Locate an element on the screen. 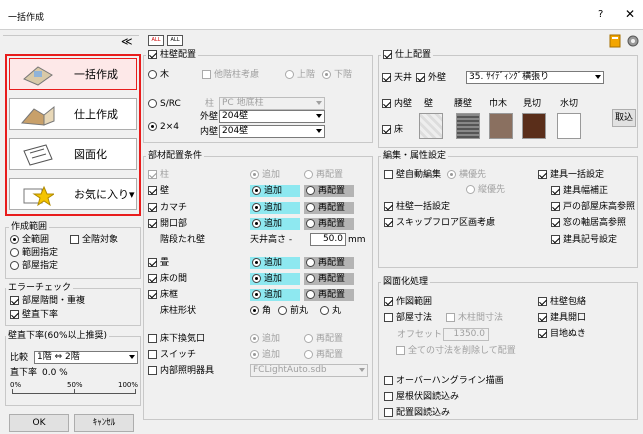 The height and width of the screenshot is (434, 643). fitting-open-checkbox: 建具開口 is located at coordinates (562, 318).